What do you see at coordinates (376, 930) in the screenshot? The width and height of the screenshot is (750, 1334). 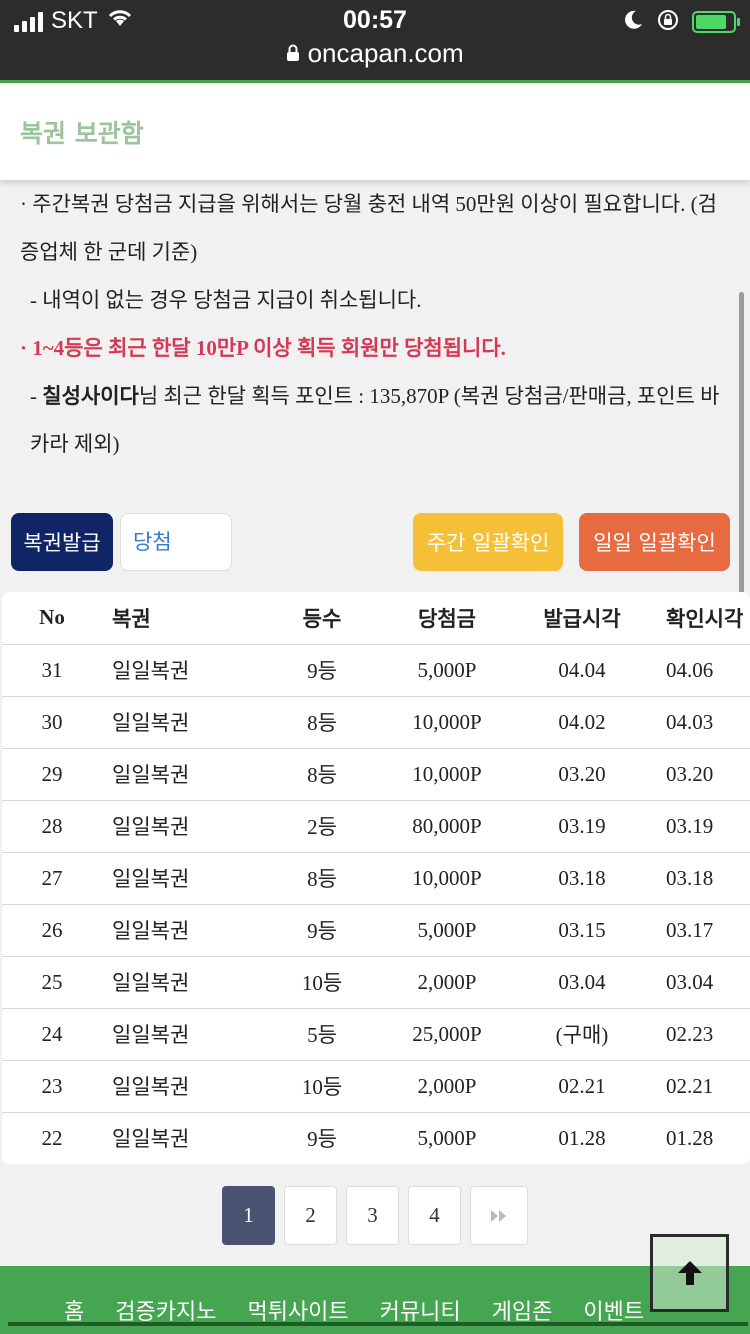 I see `table-row: 26 일일복권 9등 5,000P 03.15 03.17` at bounding box center [376, 930].